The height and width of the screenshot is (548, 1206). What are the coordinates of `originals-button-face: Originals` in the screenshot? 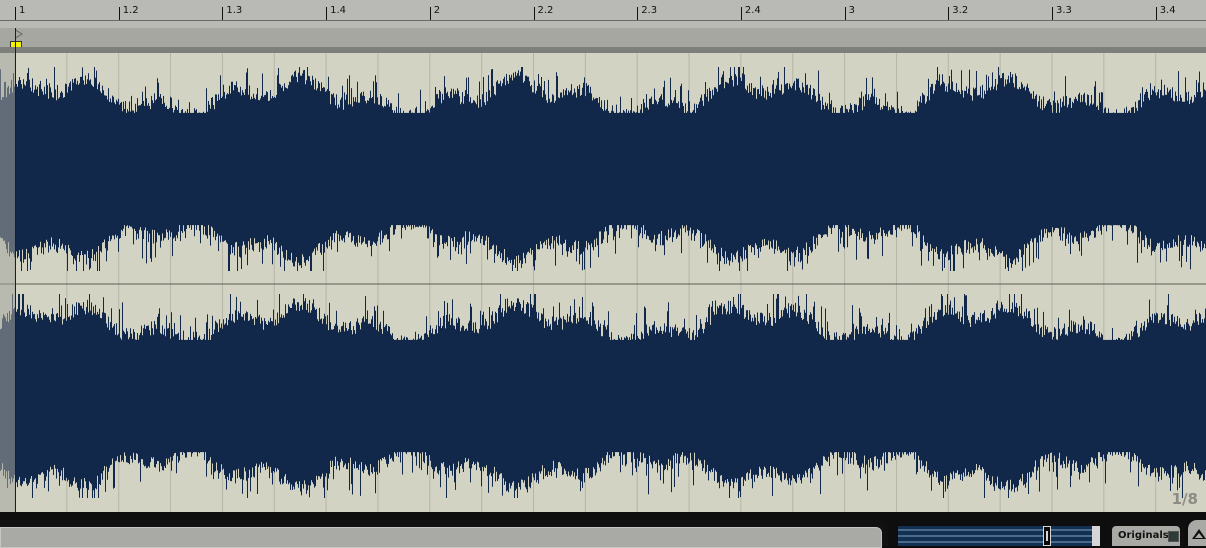 It's located at (1146, 536).